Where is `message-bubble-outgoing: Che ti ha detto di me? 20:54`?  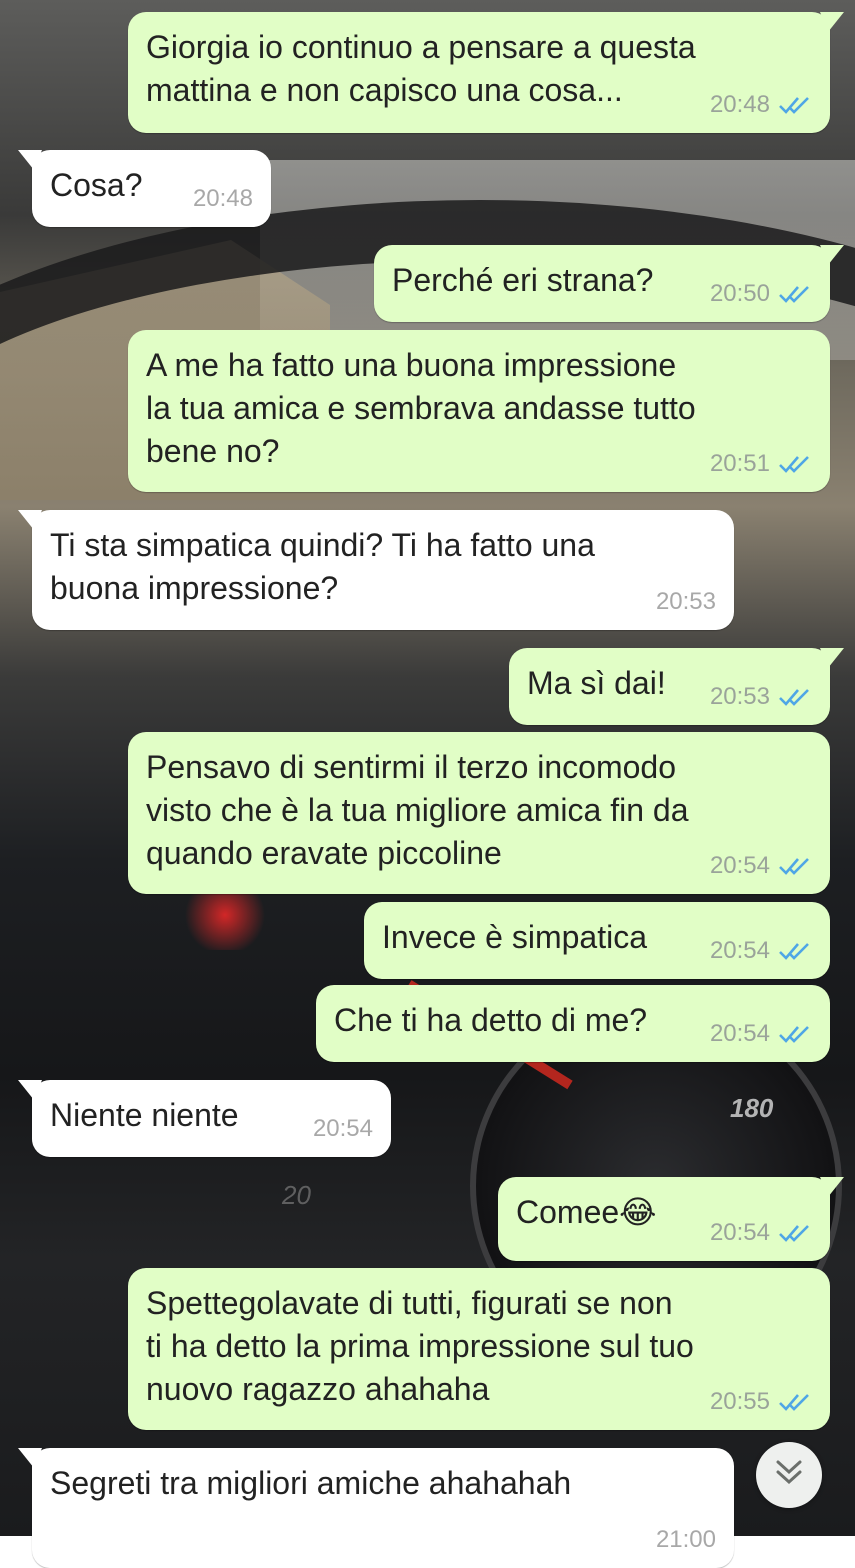 message-bubble-outgoing: Che ti ha detto di me? 20:54 is located at coordinates (573, 1023).